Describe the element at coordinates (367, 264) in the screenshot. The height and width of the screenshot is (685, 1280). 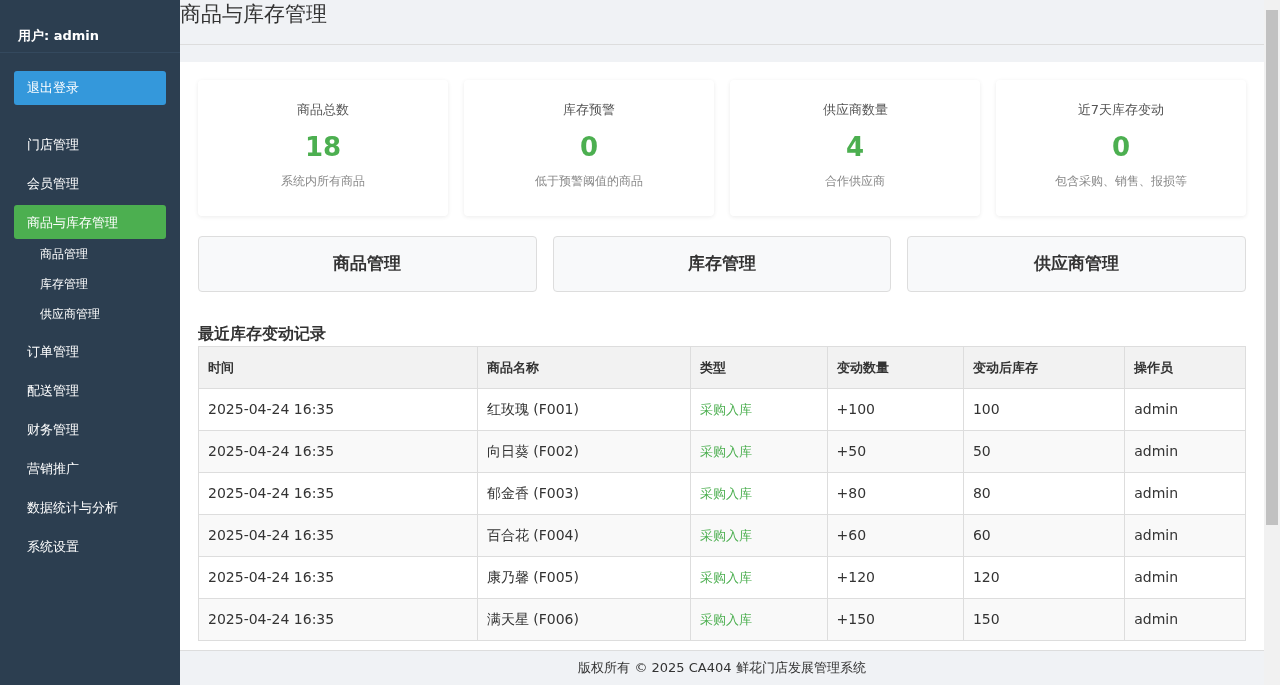
I see `quick-link-button: 商品管理` at that location.